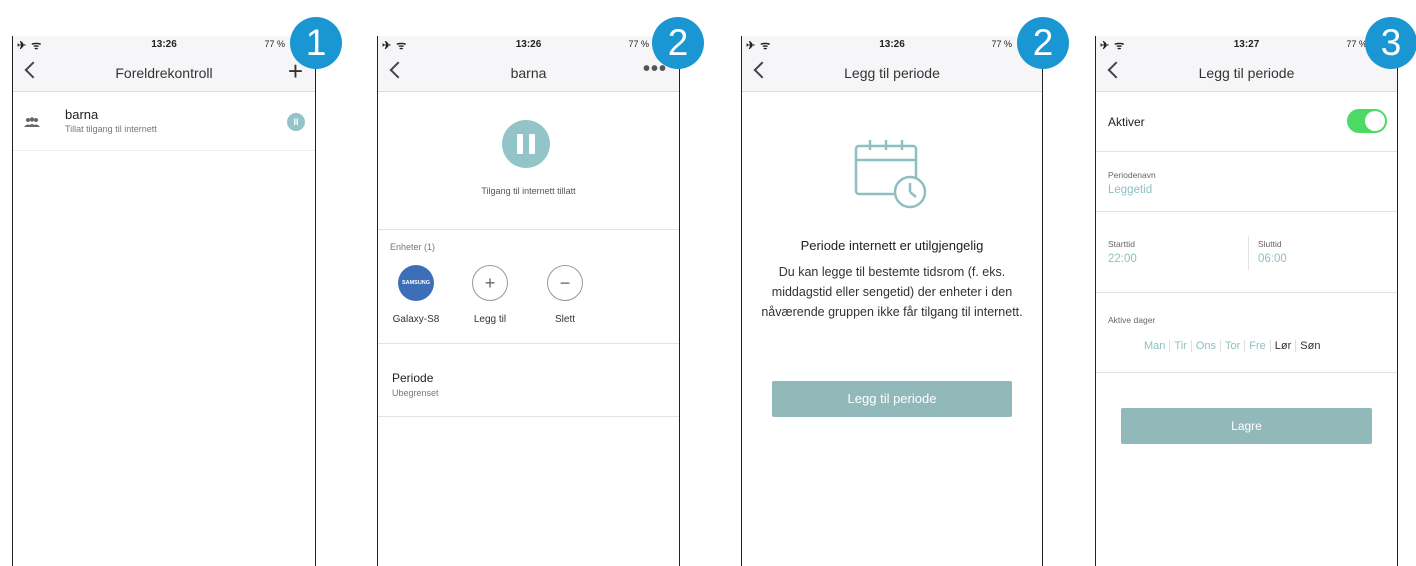 This screenshot has width=1416, height=566. What do you see at coordinates (1122, 259) in the screenshot?
I see `start-time-field: 22:00` at bounding box center [1122, 259].